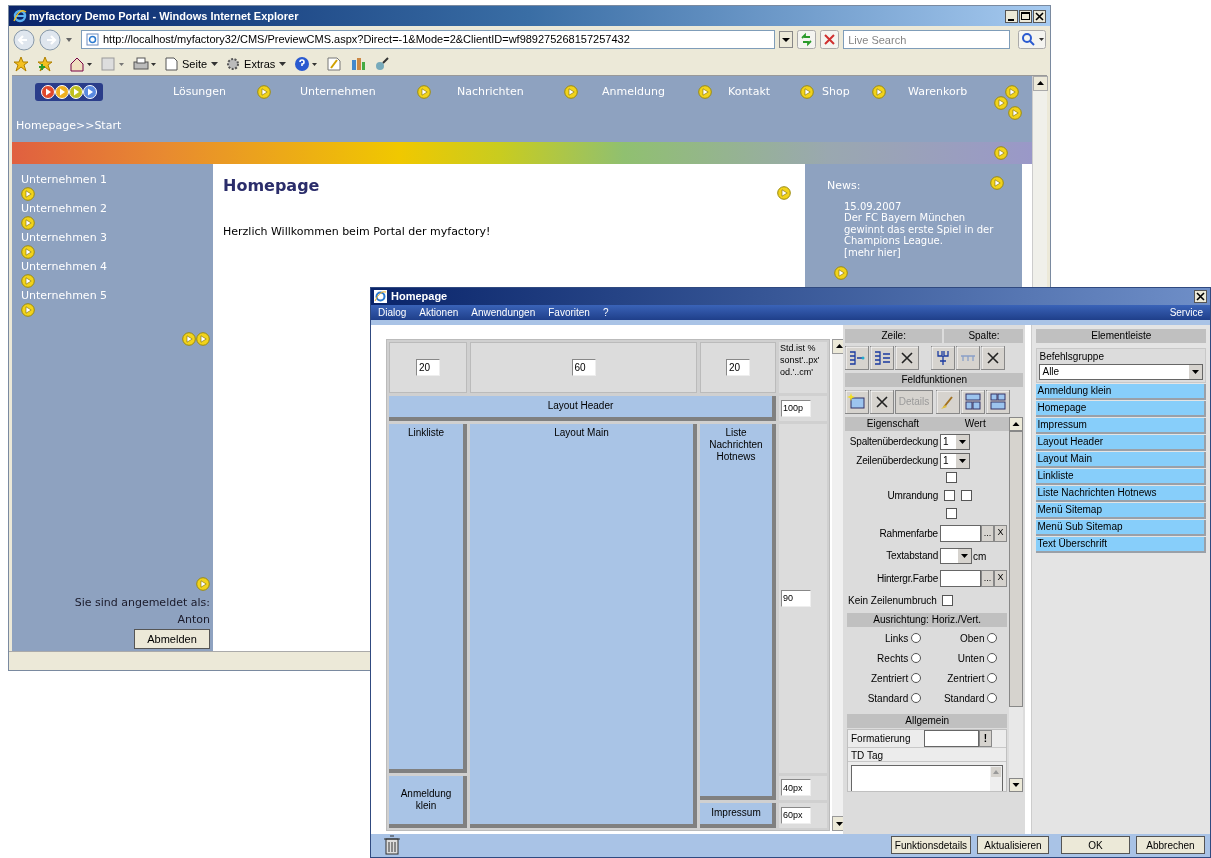  I want to click on address-field: http://localhost/myfactory32/CMS/PreviewCMS.aspx?Direct=-1&Mode=2&ClientID=wf989275268157257432, so click(428, 39).